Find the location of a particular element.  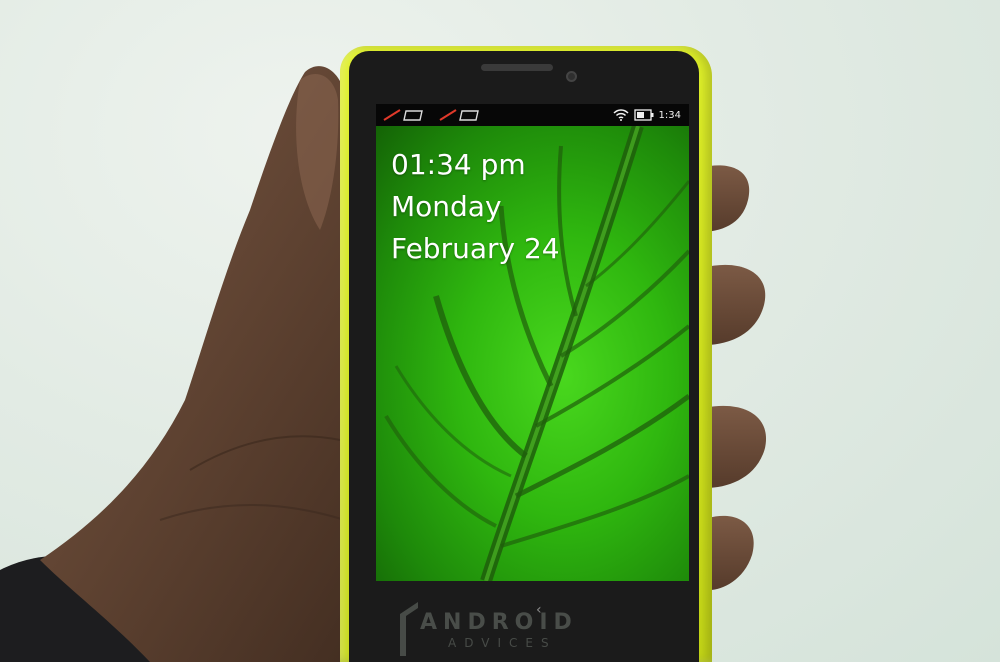

lock-date: February 24 is located at coordinates (475, 248).